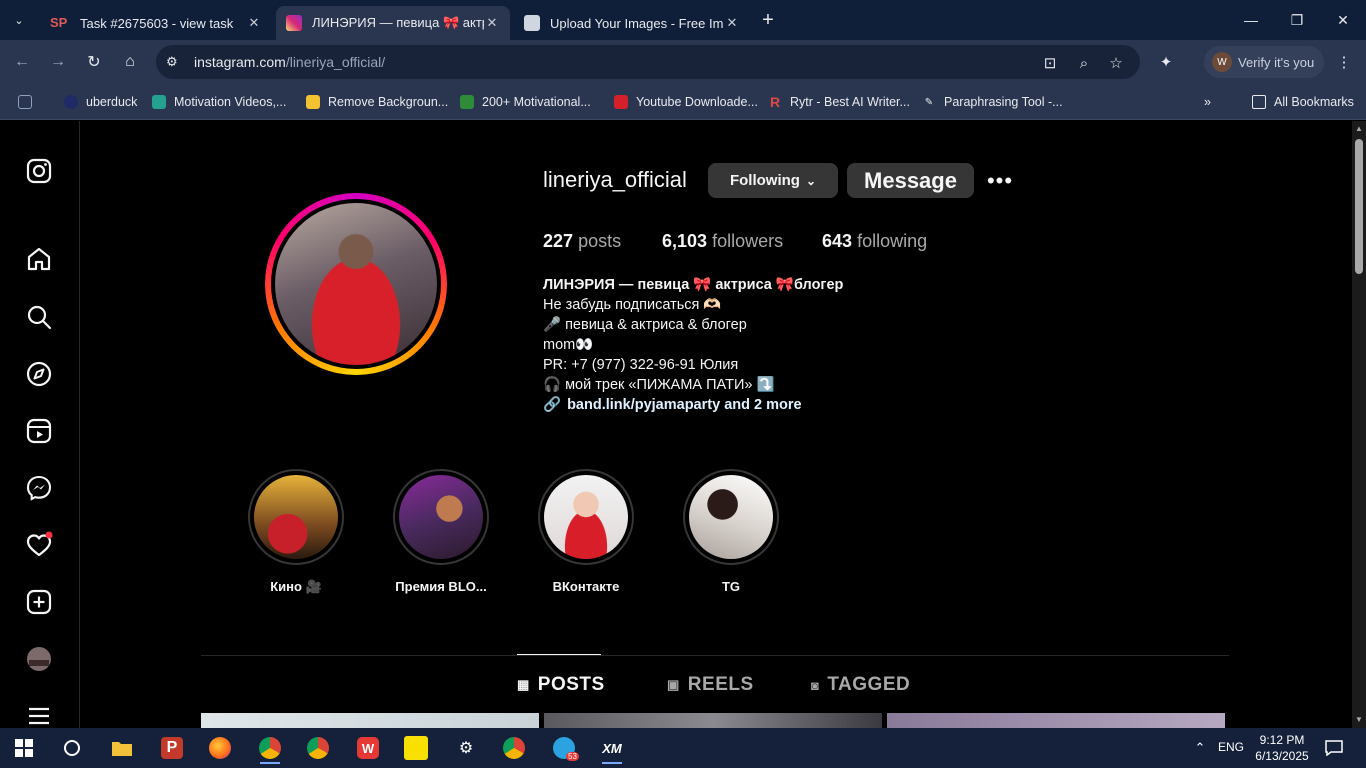  Describe the element at coordinates (398, 22) in the screenshot. I see `tab-title: ЛИНЭРИЯ — певица 🎀 актриса` at that location.